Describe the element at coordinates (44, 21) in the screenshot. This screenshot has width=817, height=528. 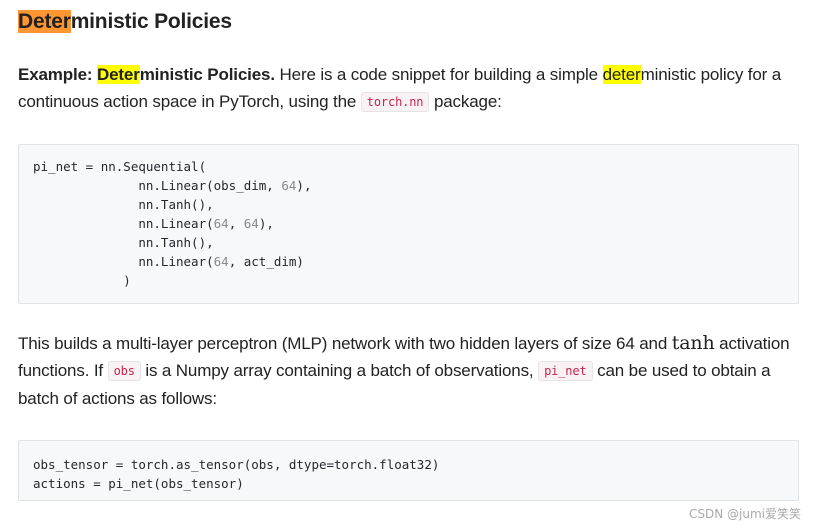
I see `search-highlight-current: Deter` at that location.